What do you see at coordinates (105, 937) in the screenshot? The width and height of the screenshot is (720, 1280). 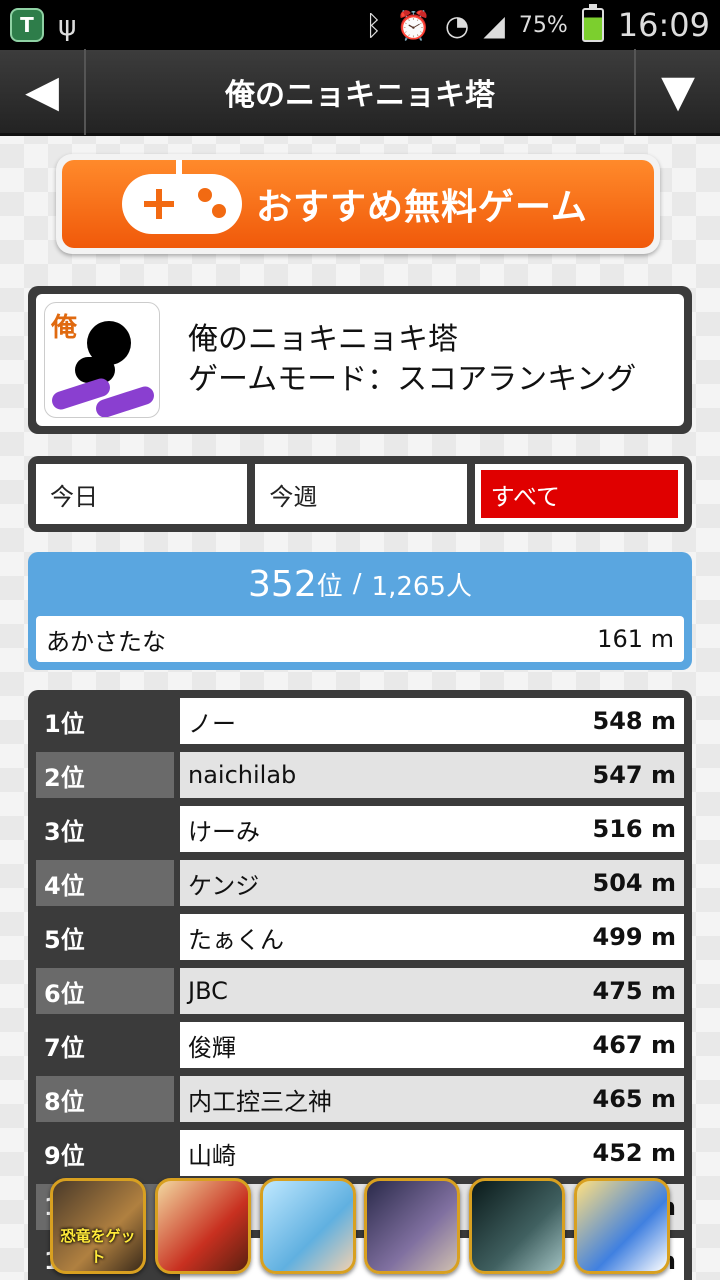 I see `rank-cell: 5位` at bounding box center [105, 937].